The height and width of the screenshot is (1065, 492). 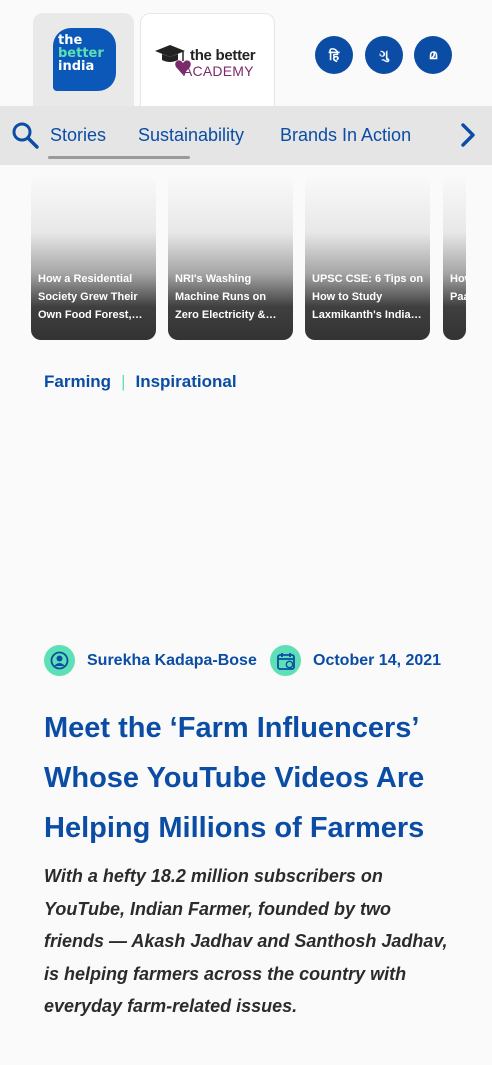 I want to click on nav-item-sustainability: Sustainability, so click(x=191, y=135).